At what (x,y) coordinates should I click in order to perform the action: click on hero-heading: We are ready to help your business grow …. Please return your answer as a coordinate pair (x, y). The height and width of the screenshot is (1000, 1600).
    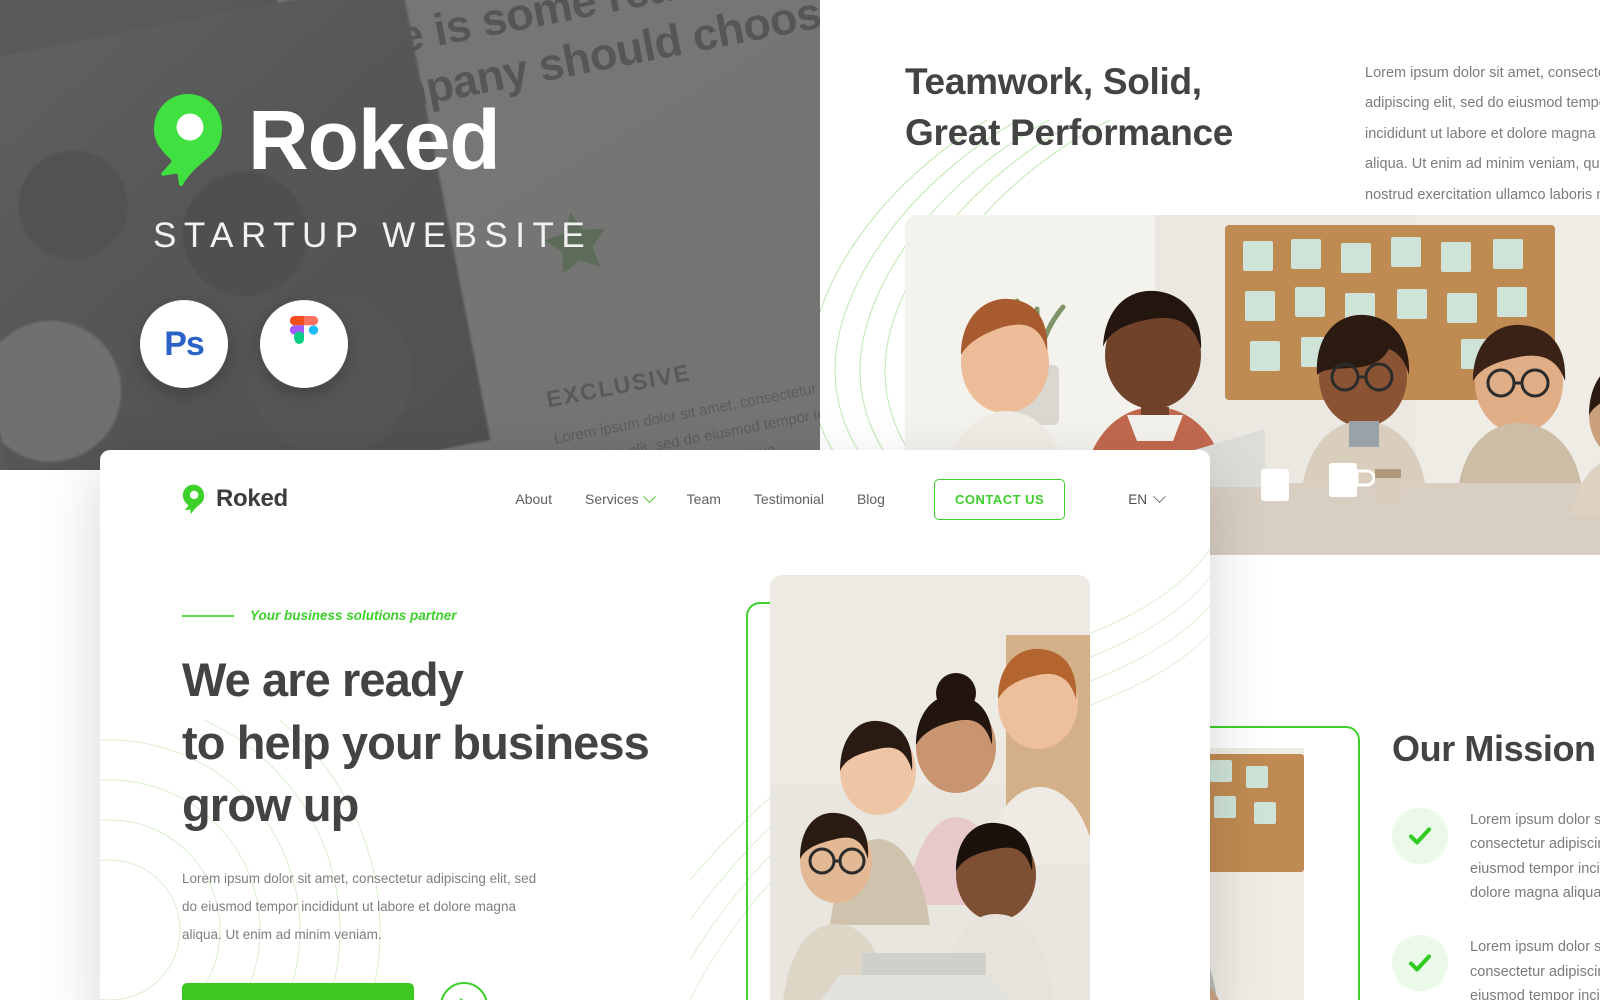
    Looking at the image, I should click on (462, 743).